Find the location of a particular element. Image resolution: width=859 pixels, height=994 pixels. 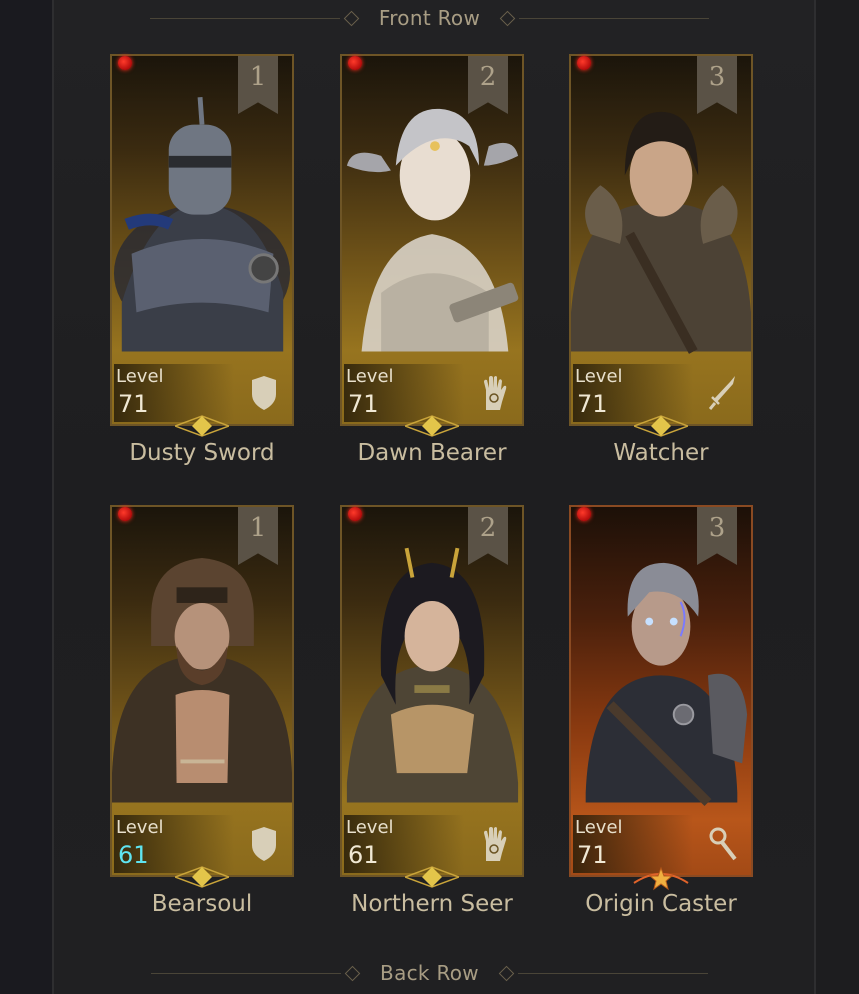

hero-card-dusty-sword: 1 Level 71 Dusty Sword is located at coordinates (202, 260).